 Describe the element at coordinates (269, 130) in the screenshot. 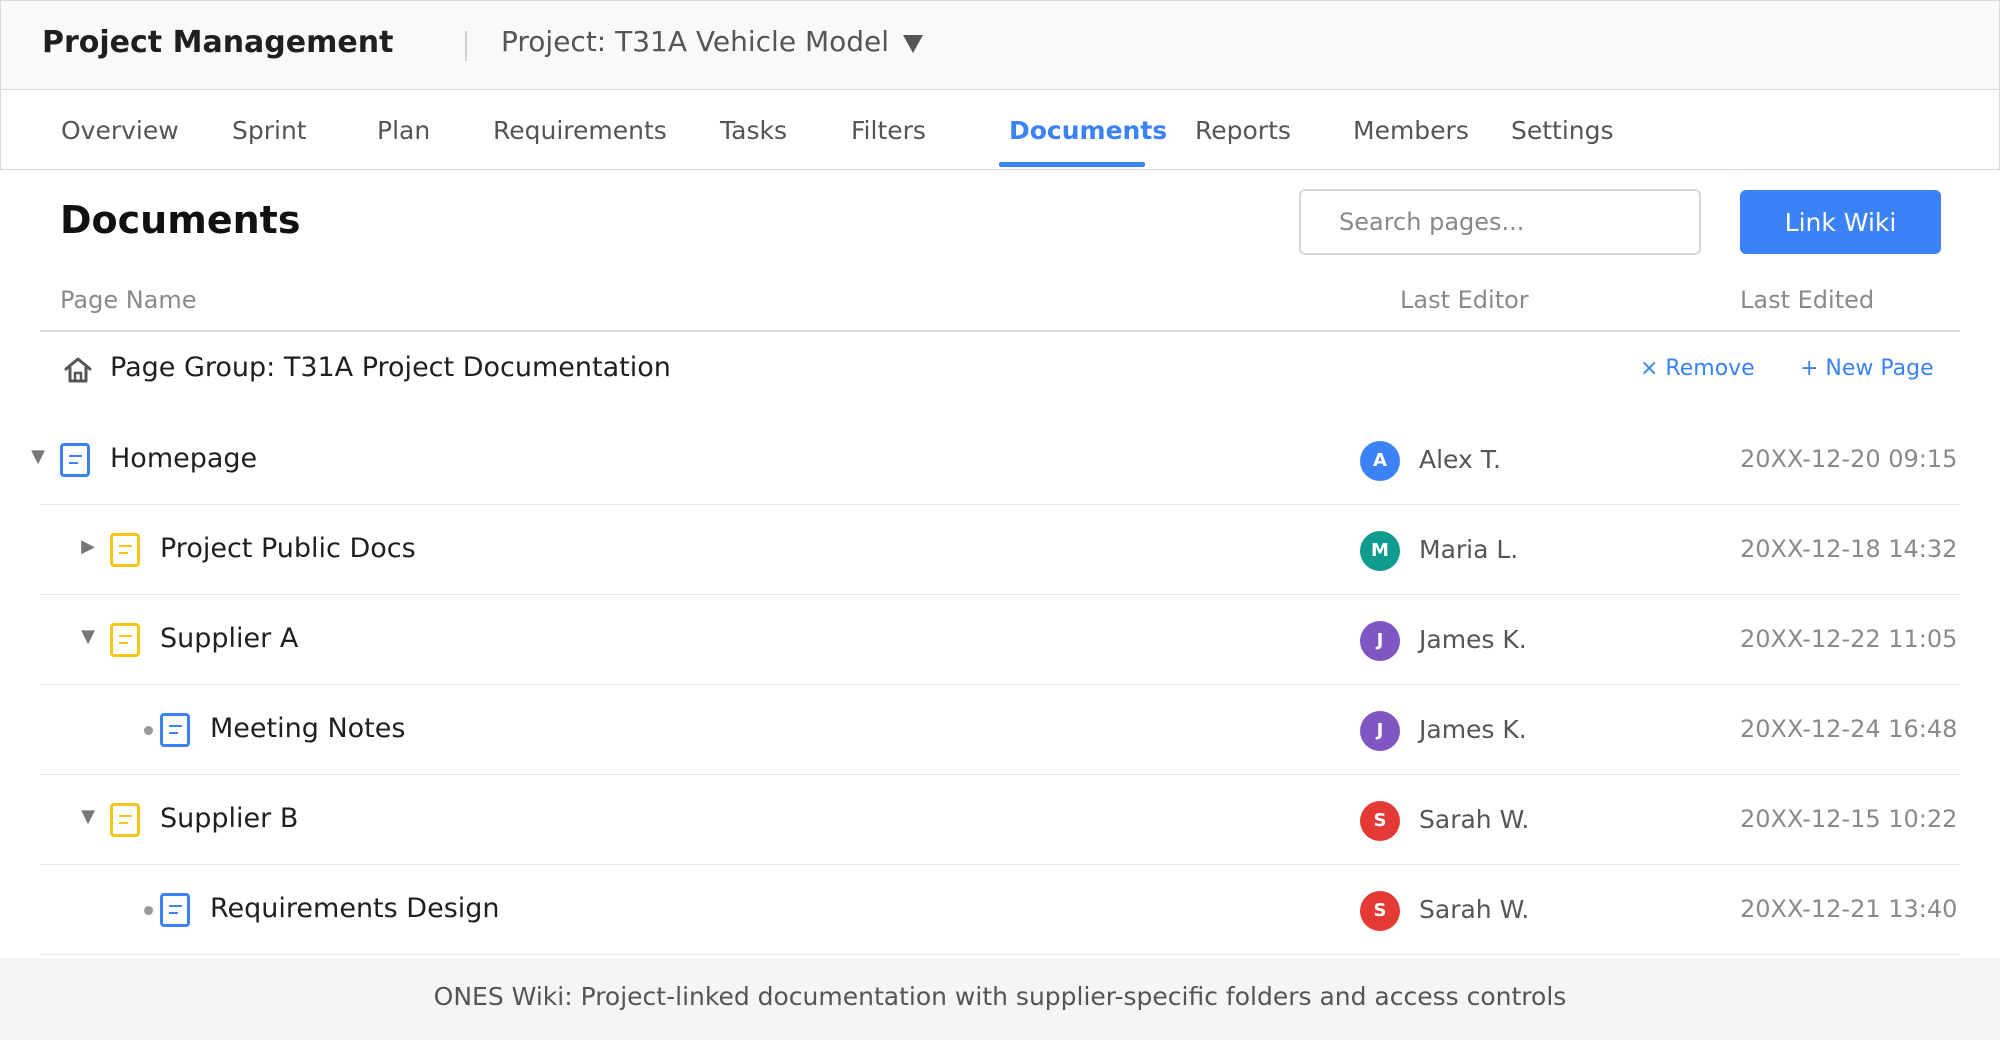

I see `tab-sprint: Sprint` at that location.